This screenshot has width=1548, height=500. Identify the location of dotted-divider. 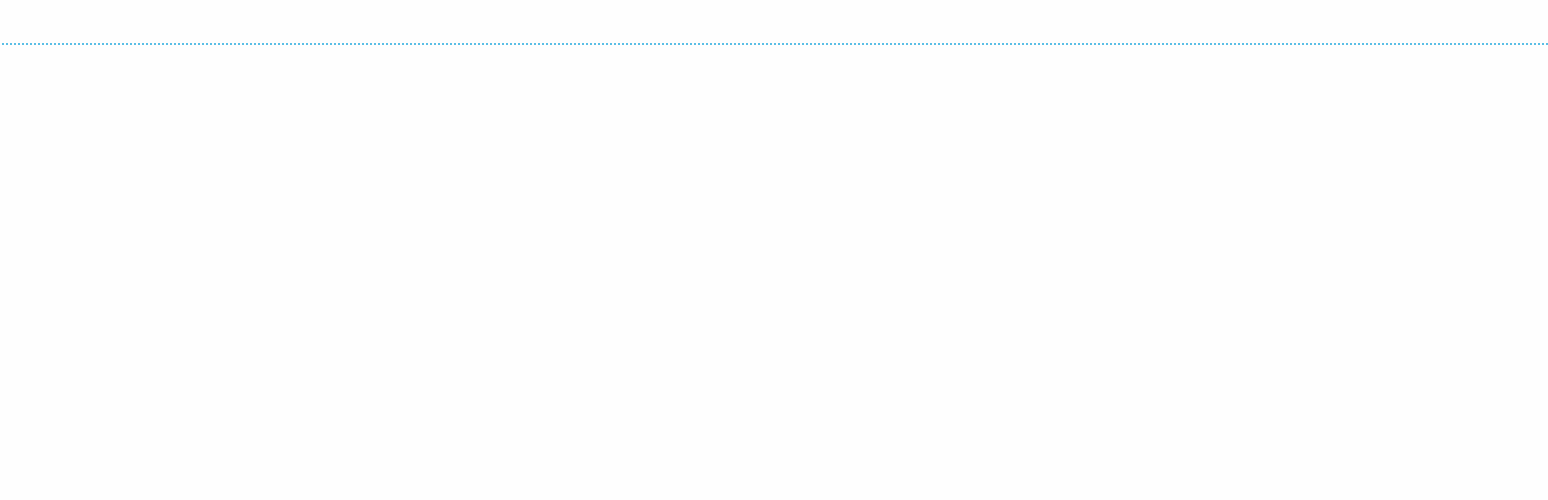
(775, 44).